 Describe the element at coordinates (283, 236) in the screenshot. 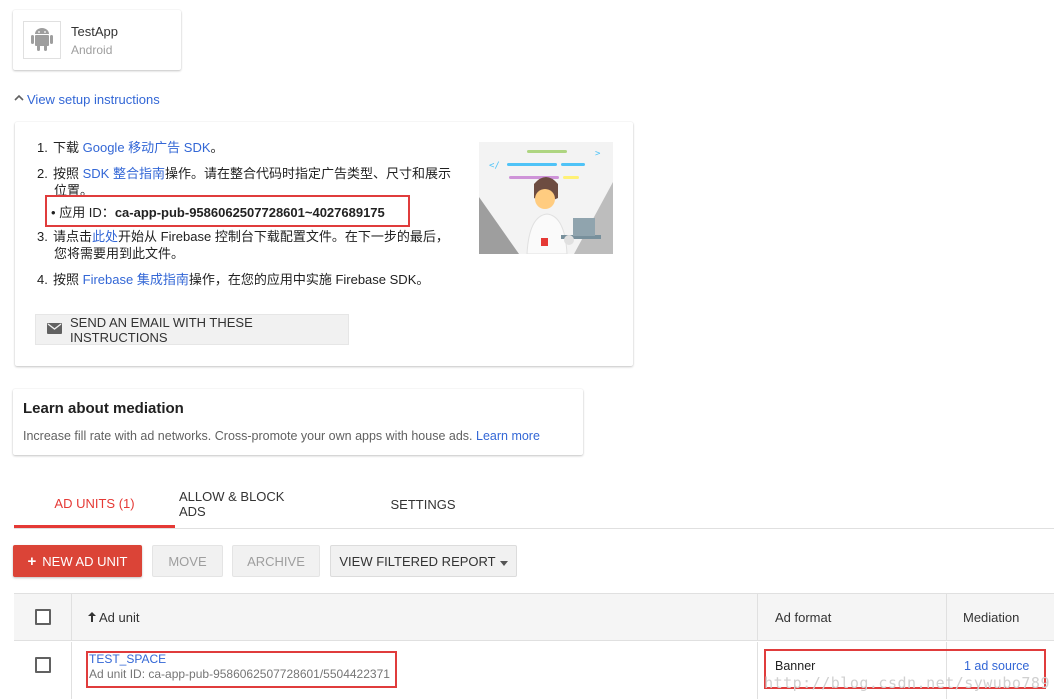

I see `step-text: 开始从 Firebase 控制台下载配置文件。在下一步的最后，` at that location.